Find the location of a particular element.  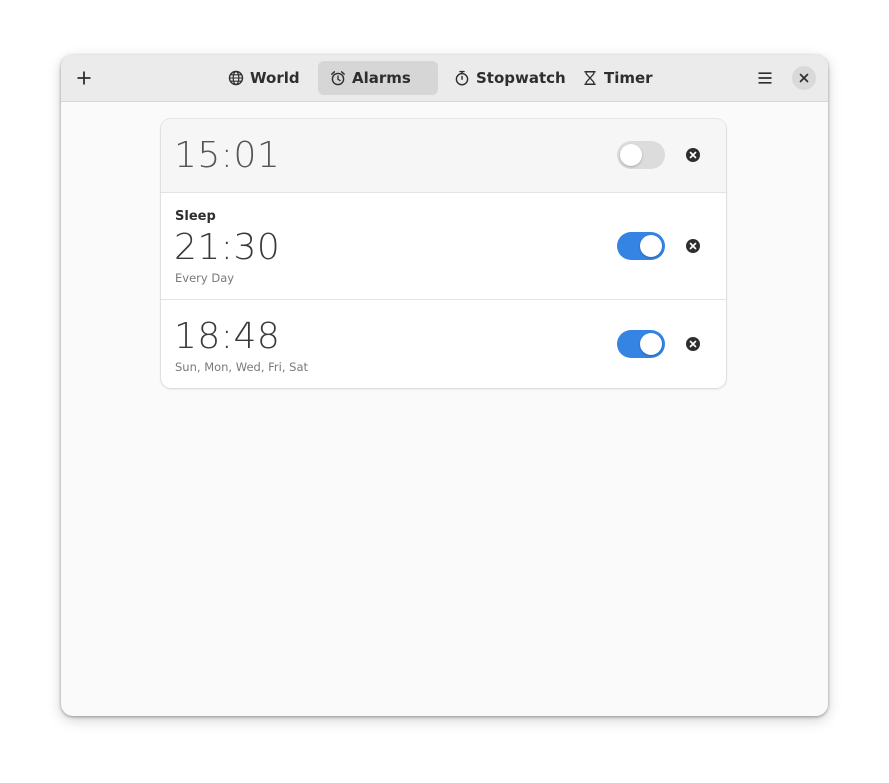

tab-timer-label: Timer is located at coordinates (628, 78).